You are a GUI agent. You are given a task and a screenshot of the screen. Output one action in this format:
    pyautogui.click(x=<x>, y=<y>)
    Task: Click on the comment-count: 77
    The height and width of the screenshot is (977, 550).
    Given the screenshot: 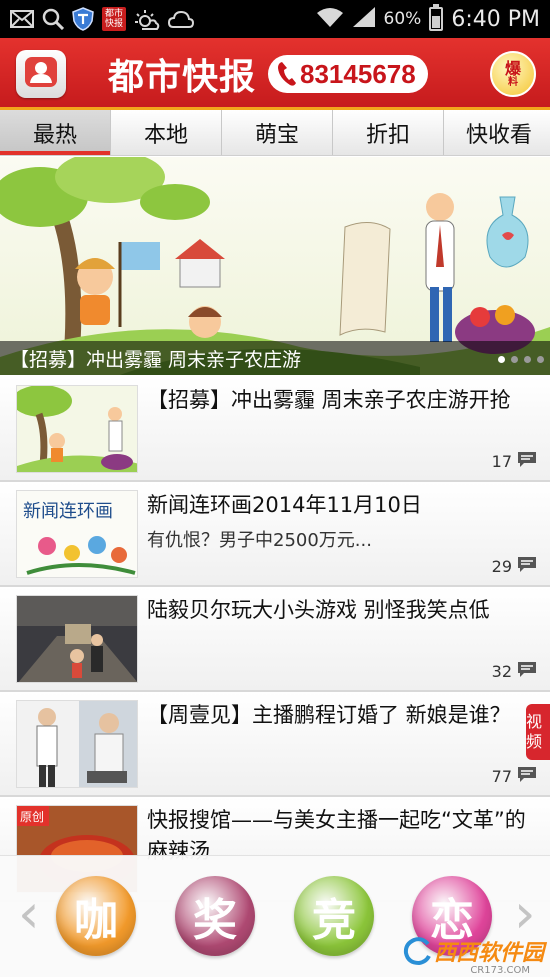 What is the action you would take?
    pyautogui.click(x=515, y=776)
    